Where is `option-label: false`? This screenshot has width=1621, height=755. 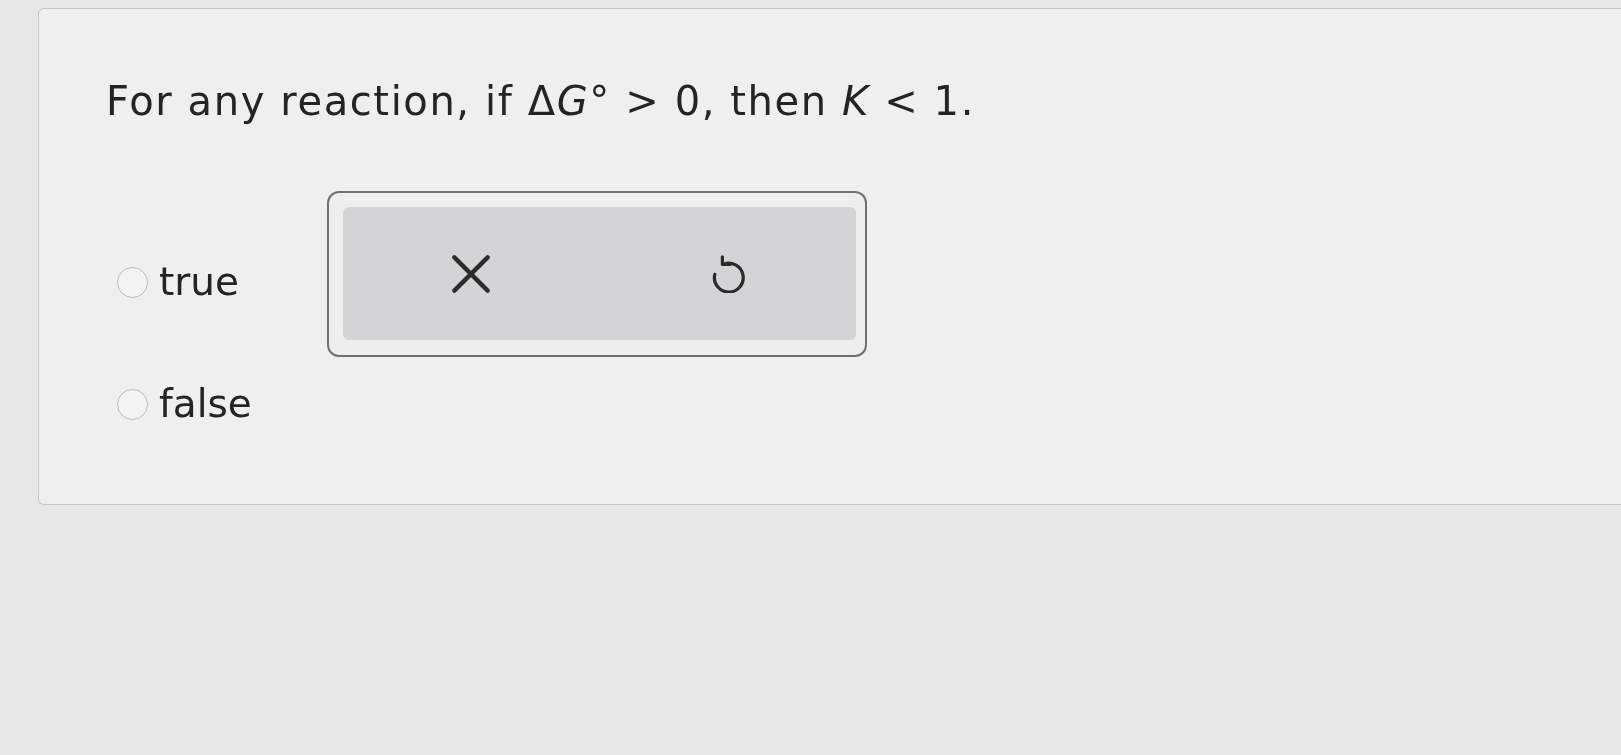
option-label: false is located at coordinates (205, 404).